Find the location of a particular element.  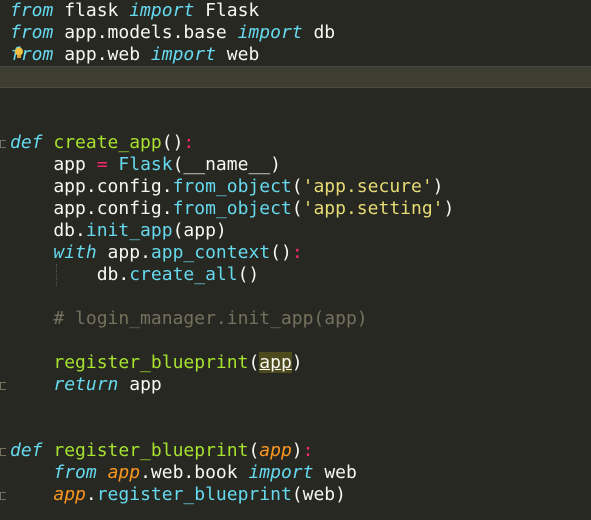

code-line-3: from app.web import web is located at coordinates (295, 55).